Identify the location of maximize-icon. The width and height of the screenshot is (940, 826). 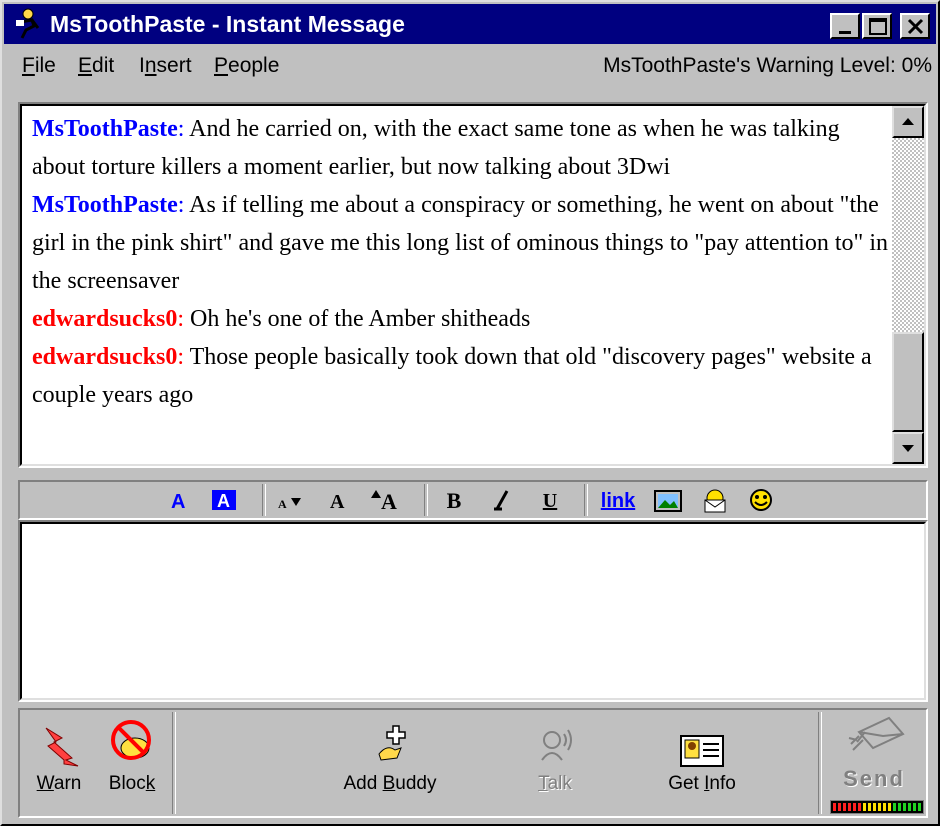
(878, 26).